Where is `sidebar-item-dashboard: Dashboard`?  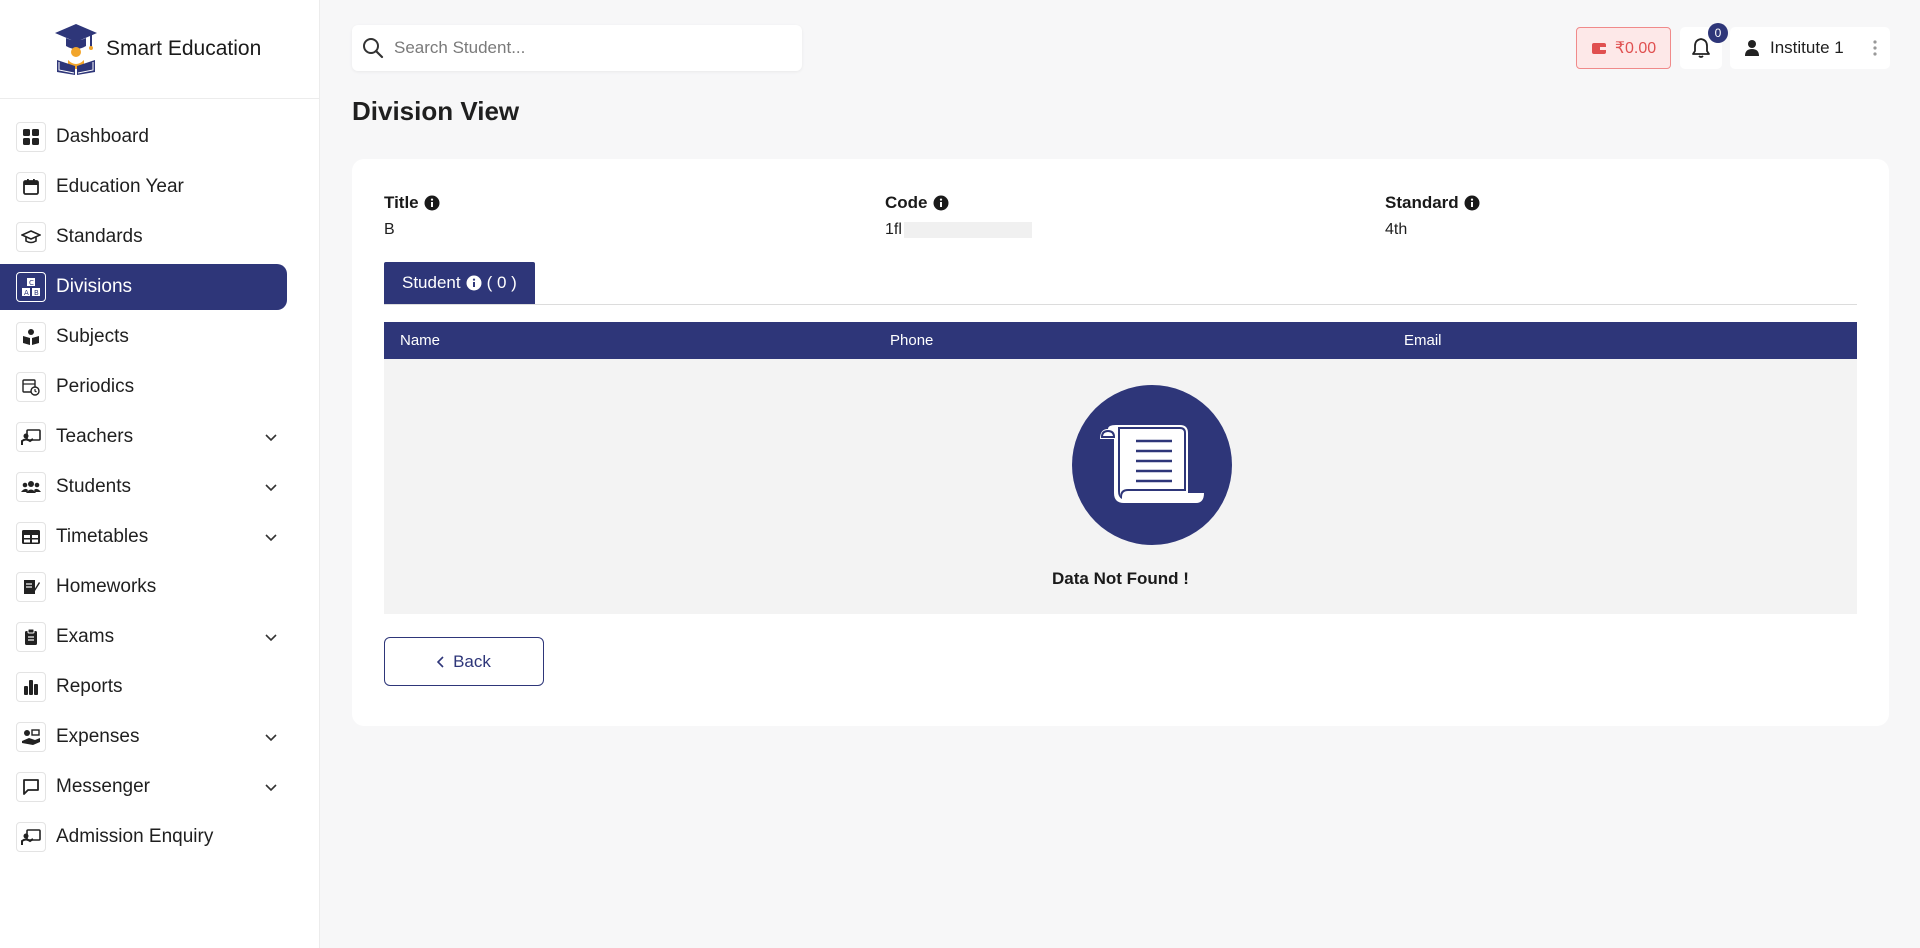 sidebar-item-dashboard: Dashboard is located at coordinates (143, 137).